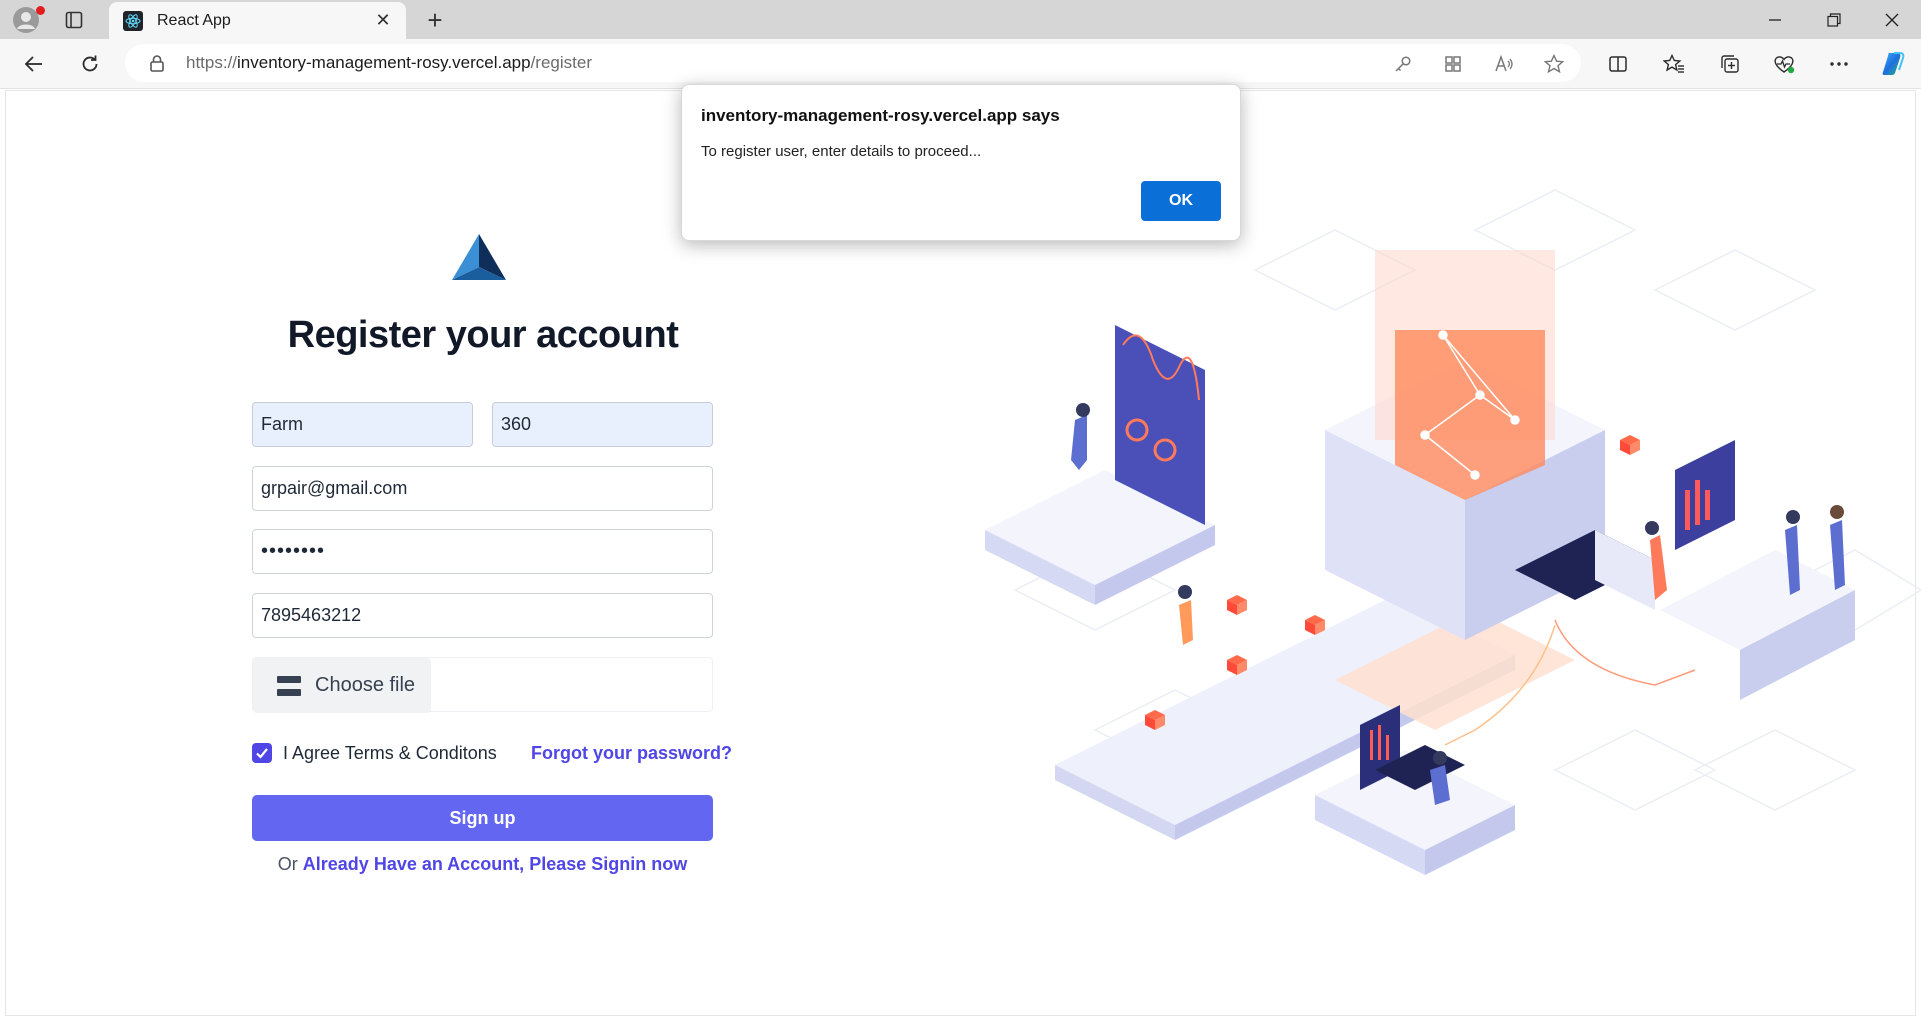 This screenshot has height=1021, width=1921. I want to click on copilot-button, so click(1893, 64).